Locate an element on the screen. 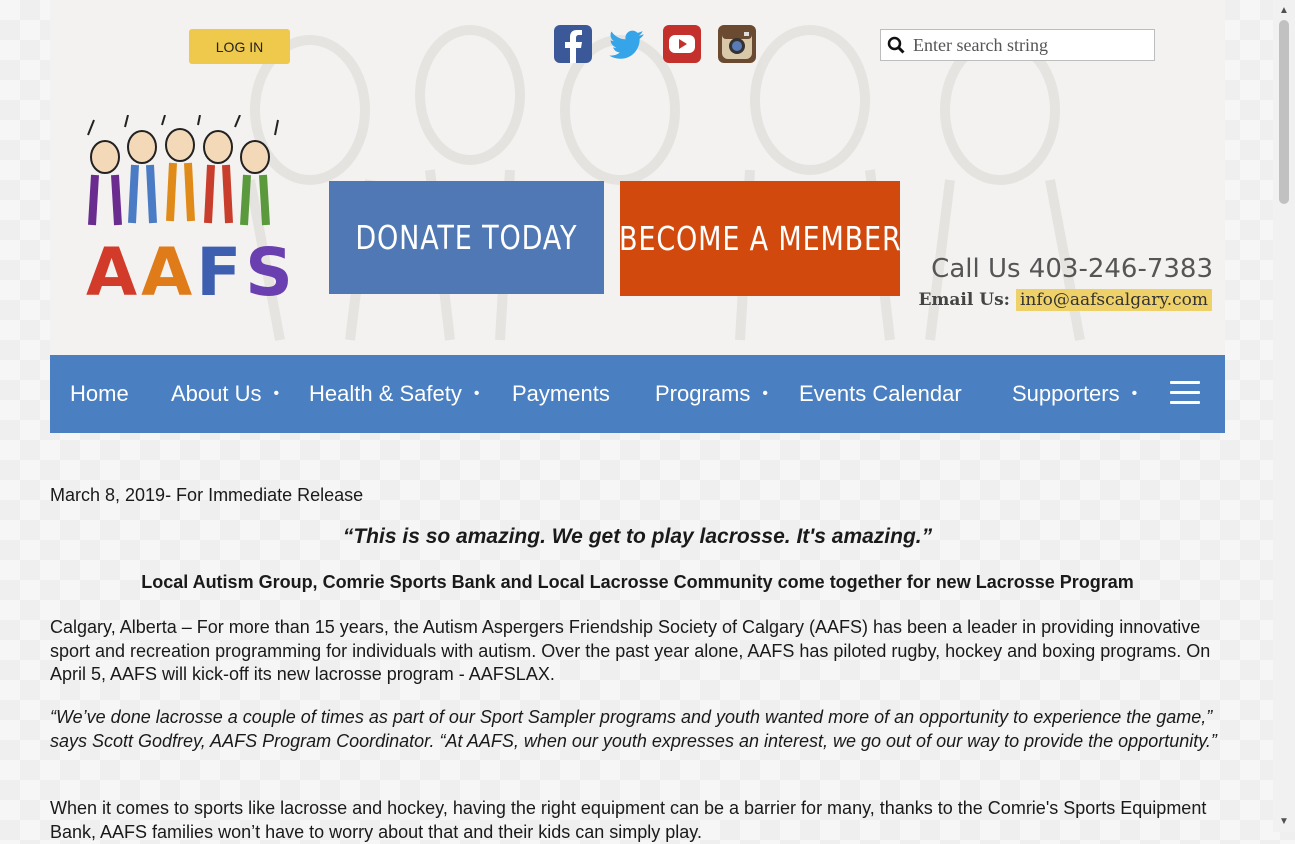 Image resolution: width=1295 pixels, height=844 pixels. nav-item-programs: Programs • is located at coordinates (711, 394).